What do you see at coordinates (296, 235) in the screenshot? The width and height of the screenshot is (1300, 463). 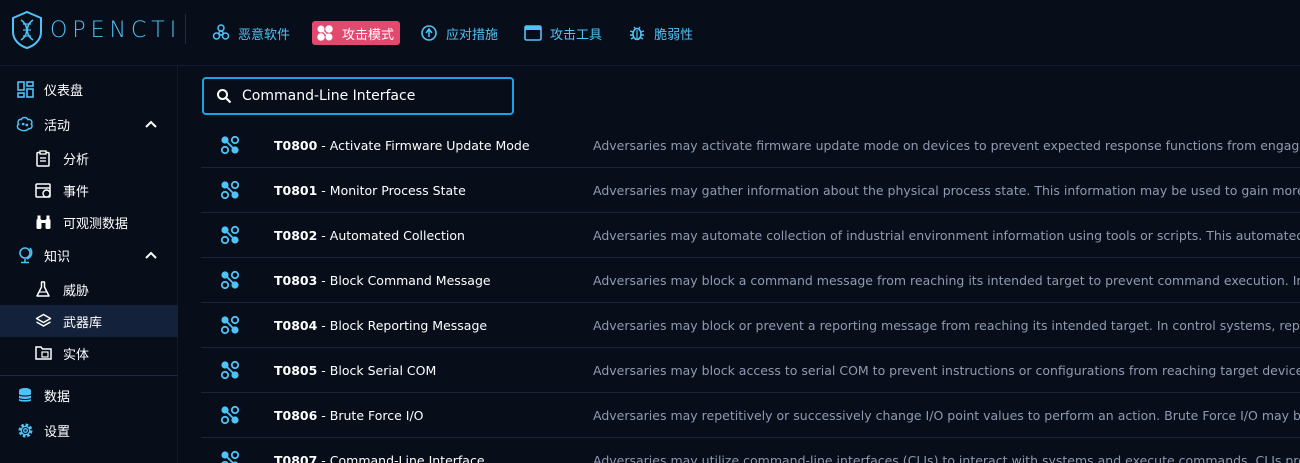 I see `row-id: T0802` at bounding box center [296, 235].